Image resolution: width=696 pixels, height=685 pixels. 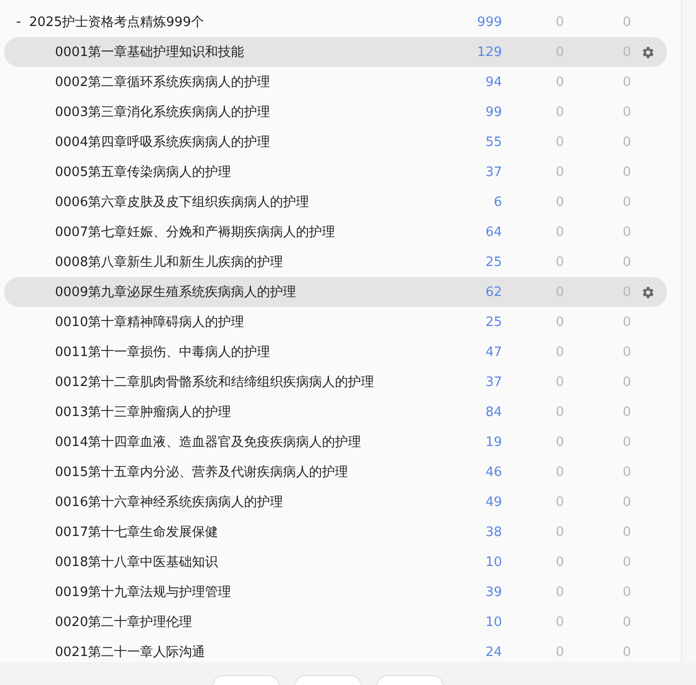 I want to click on chapter-title: 0007第七章妊娠、分娩和产褥期疾病病人的护理, so click(x=170, y=232).